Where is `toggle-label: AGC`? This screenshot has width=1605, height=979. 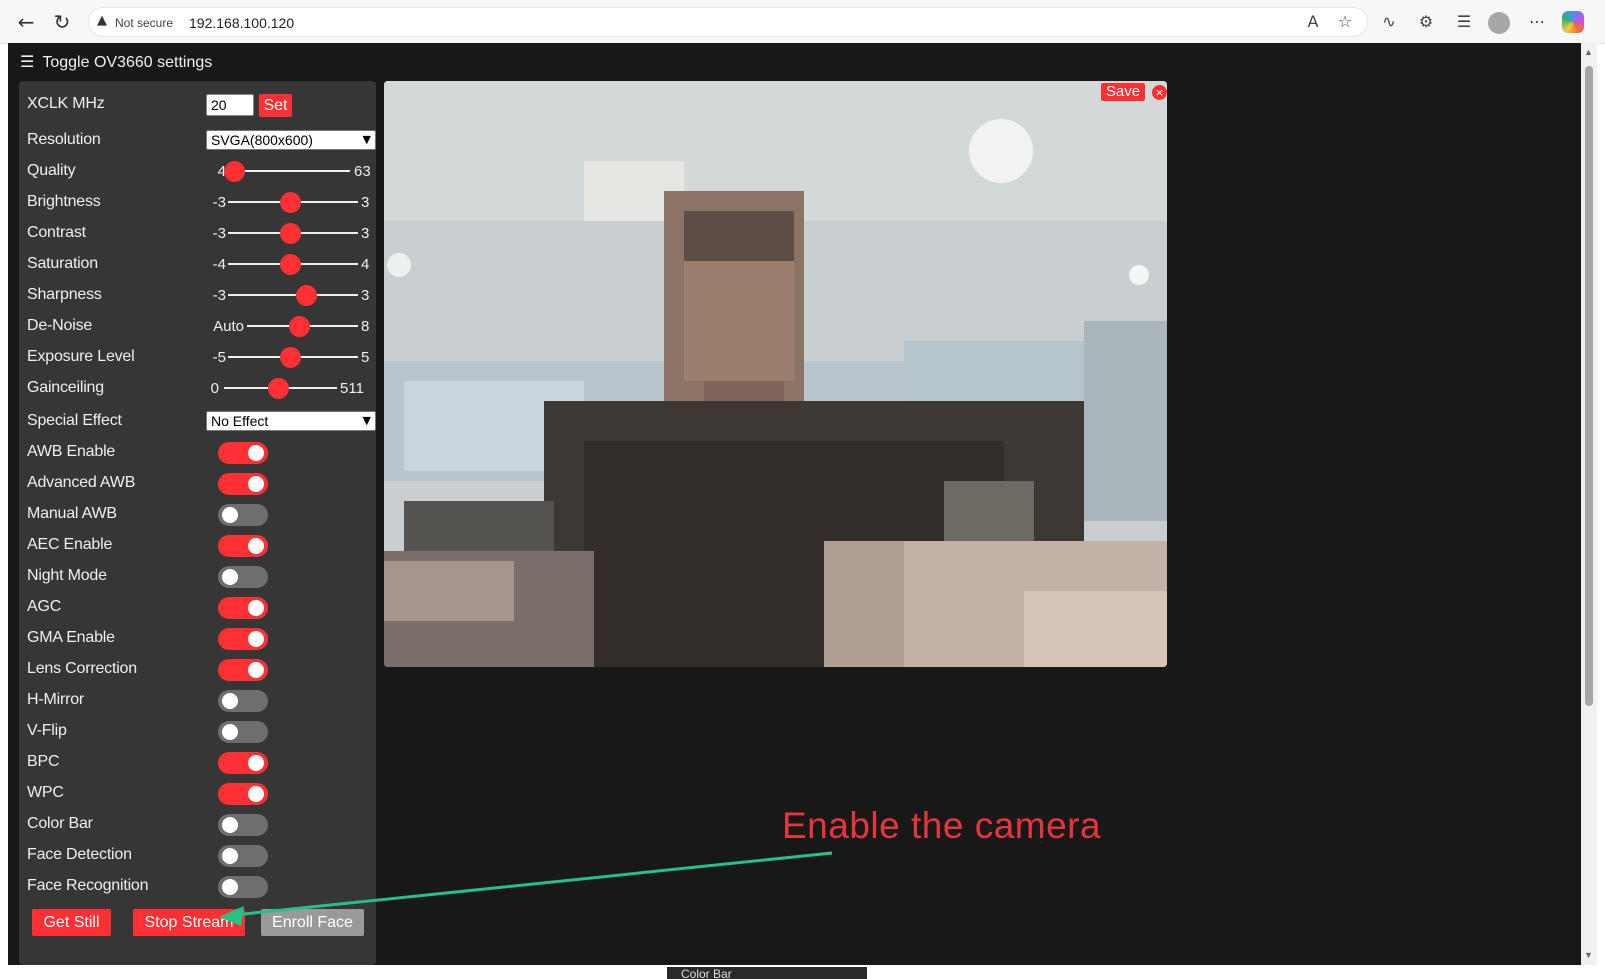
toggle-label: AGC is located at coordinates (44, 606).